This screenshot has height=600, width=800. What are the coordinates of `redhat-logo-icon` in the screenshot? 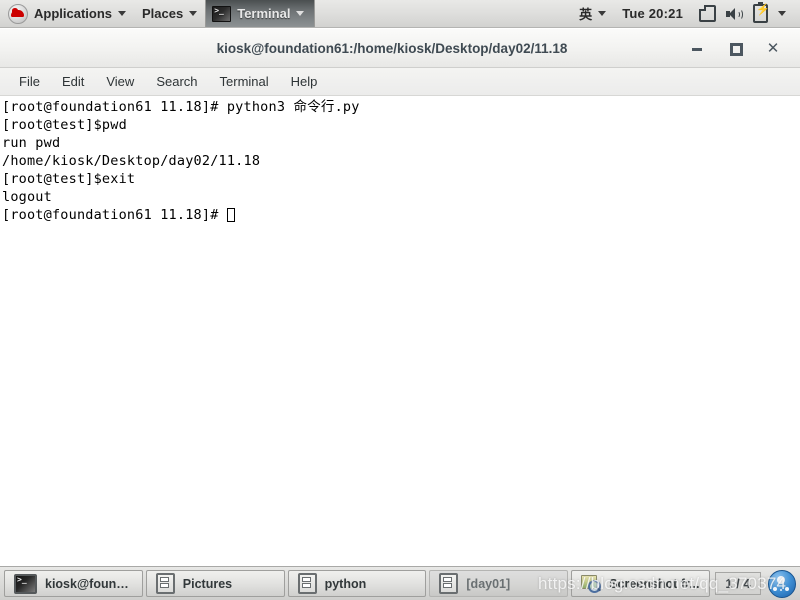 It's located at (18, 13).